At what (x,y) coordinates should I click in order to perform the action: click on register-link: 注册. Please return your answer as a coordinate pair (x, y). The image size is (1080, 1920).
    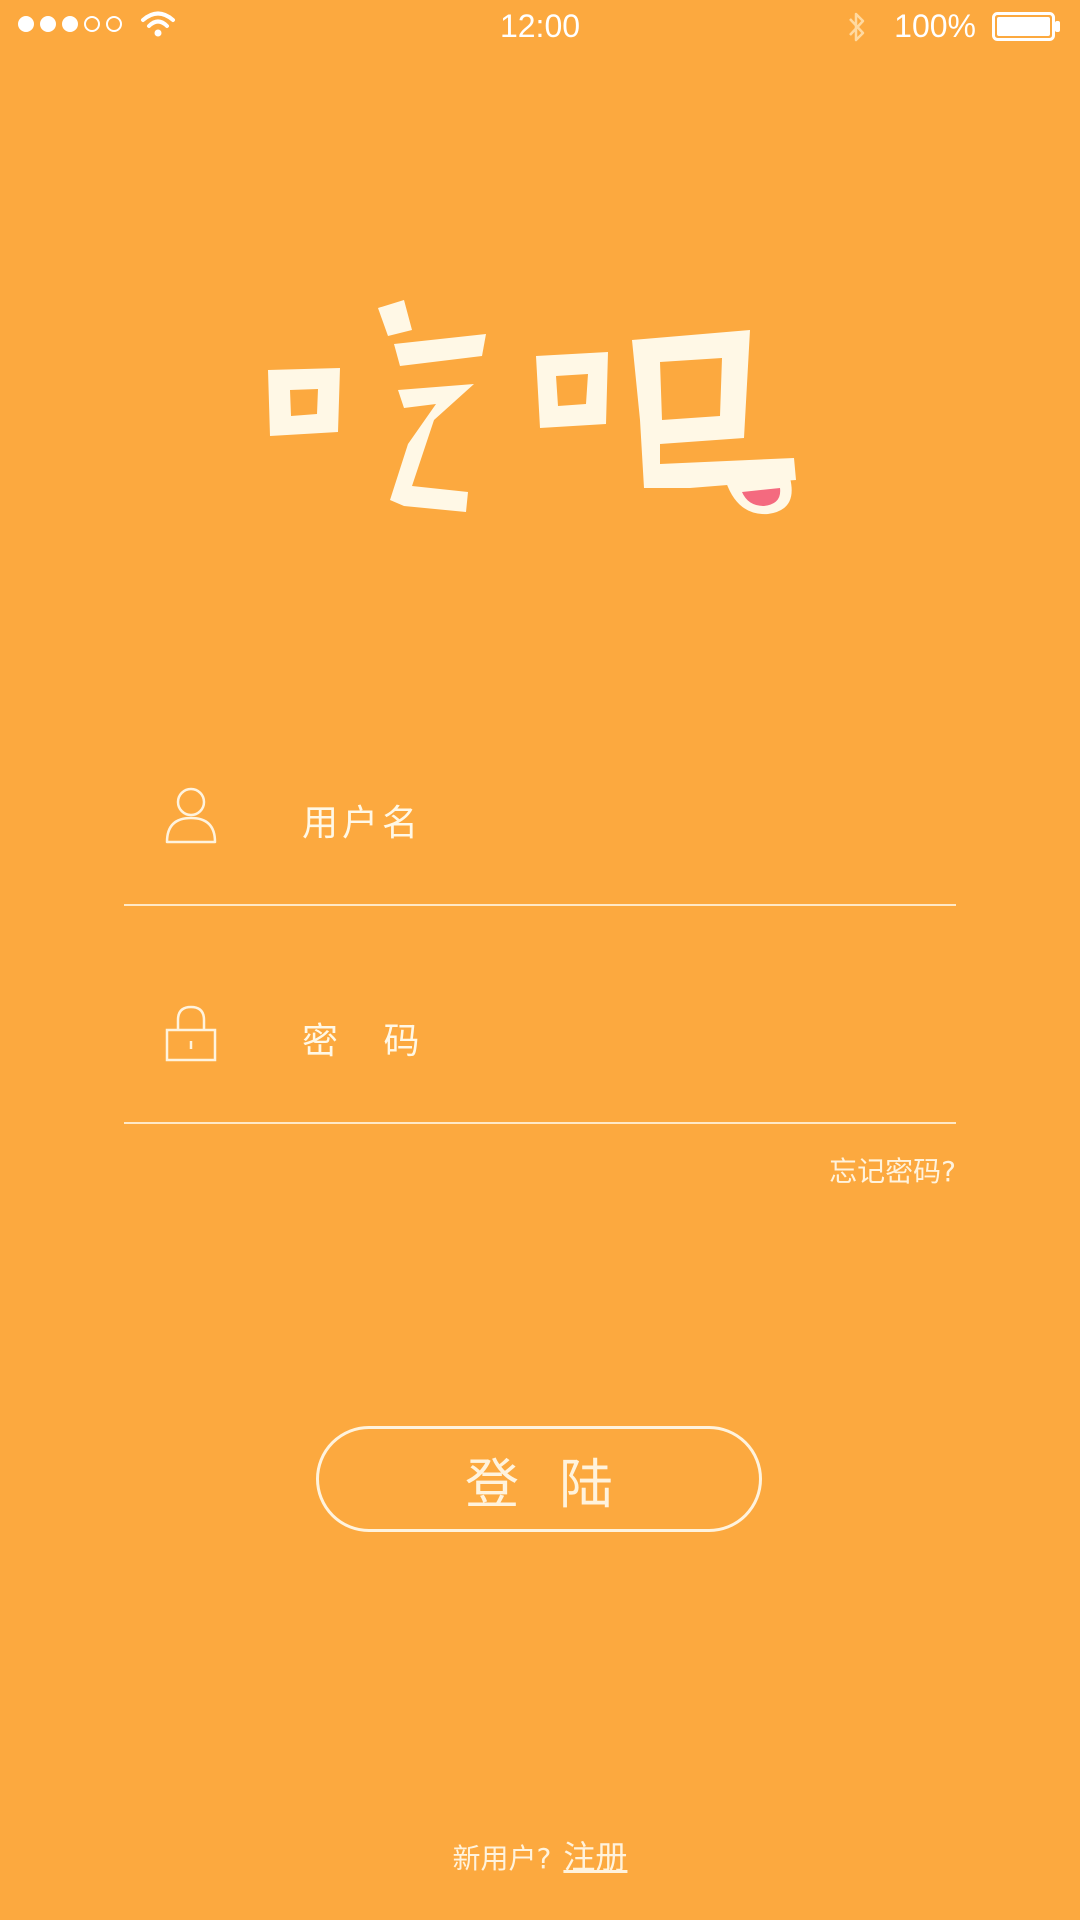
    Looking at the image, I should click on (595, 1857).